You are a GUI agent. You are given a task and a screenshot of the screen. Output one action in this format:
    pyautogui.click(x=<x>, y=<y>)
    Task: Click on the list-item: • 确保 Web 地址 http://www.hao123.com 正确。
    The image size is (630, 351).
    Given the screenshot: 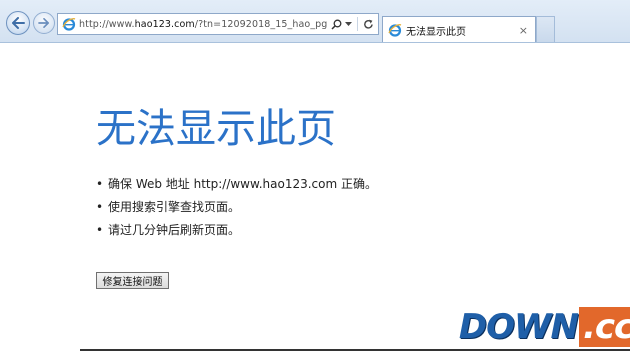 What is the action you would take?
    pyautogui.click(x=236, y=184)
    